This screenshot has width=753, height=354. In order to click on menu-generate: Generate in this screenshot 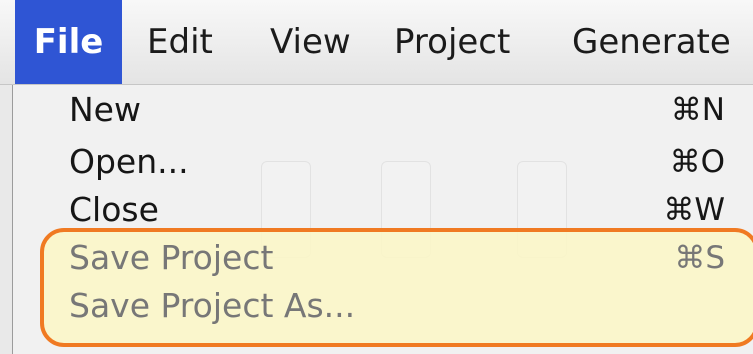, I will do `click(651, 42)`.